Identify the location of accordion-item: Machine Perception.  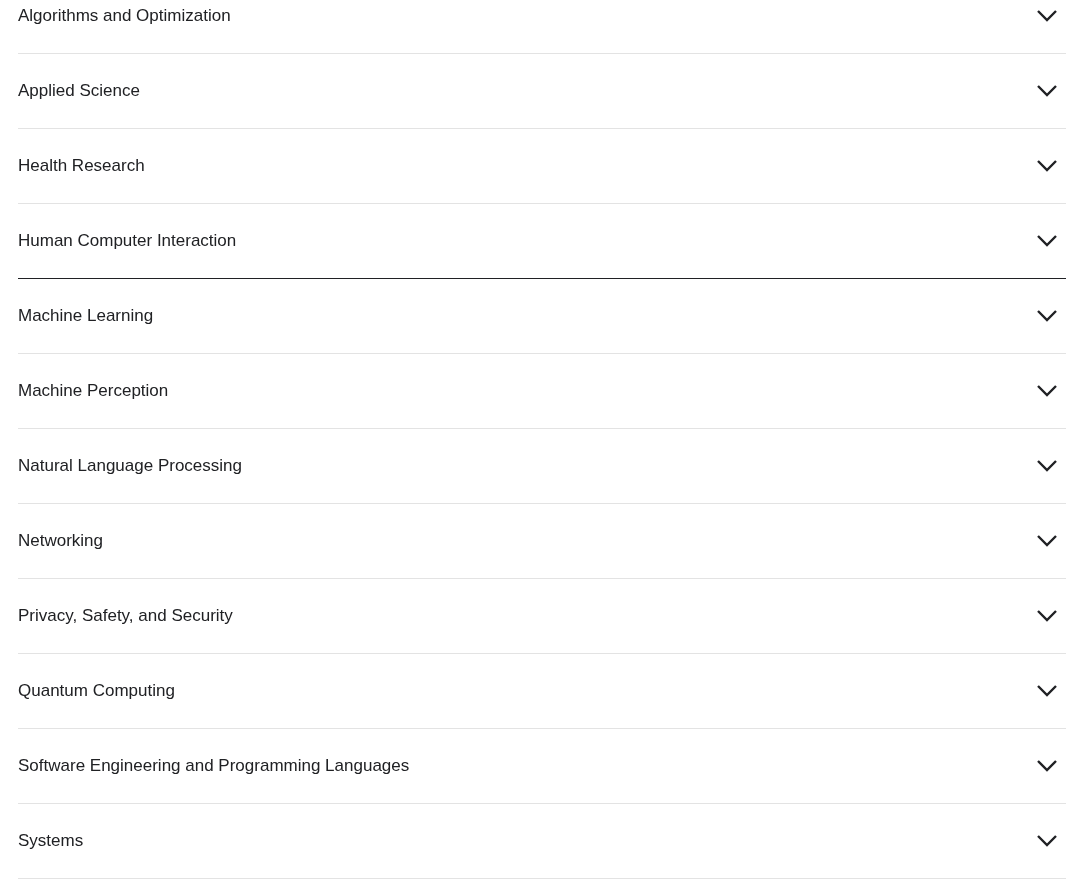
(542, 391).